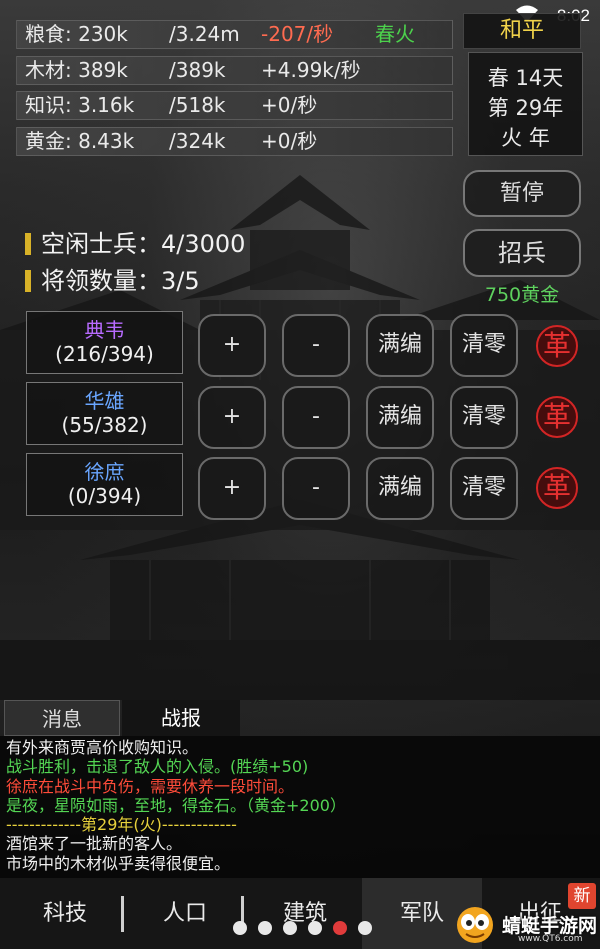 The width and height of the screenshot is (600, 949). I want to click on resource-row-food: 粮食: 230k /3.24m -207/秒 春火, so click(234, 34).